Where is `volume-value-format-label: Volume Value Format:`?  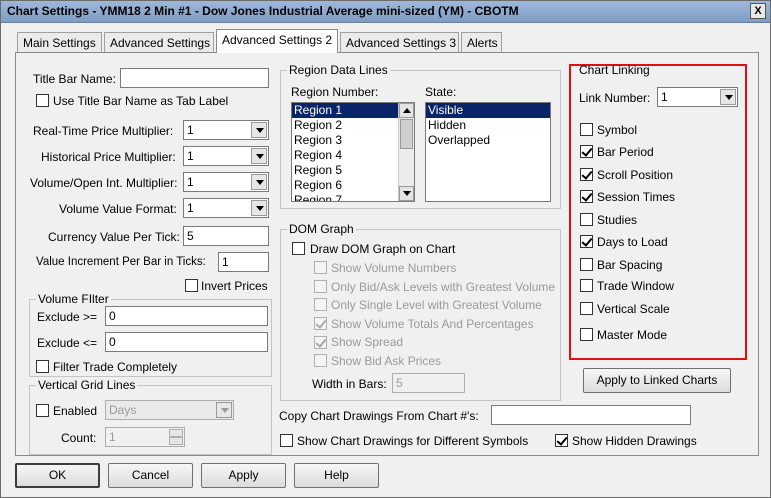 volume-value-format-label: Volume Value Format: is located at coordinates (118, 209).